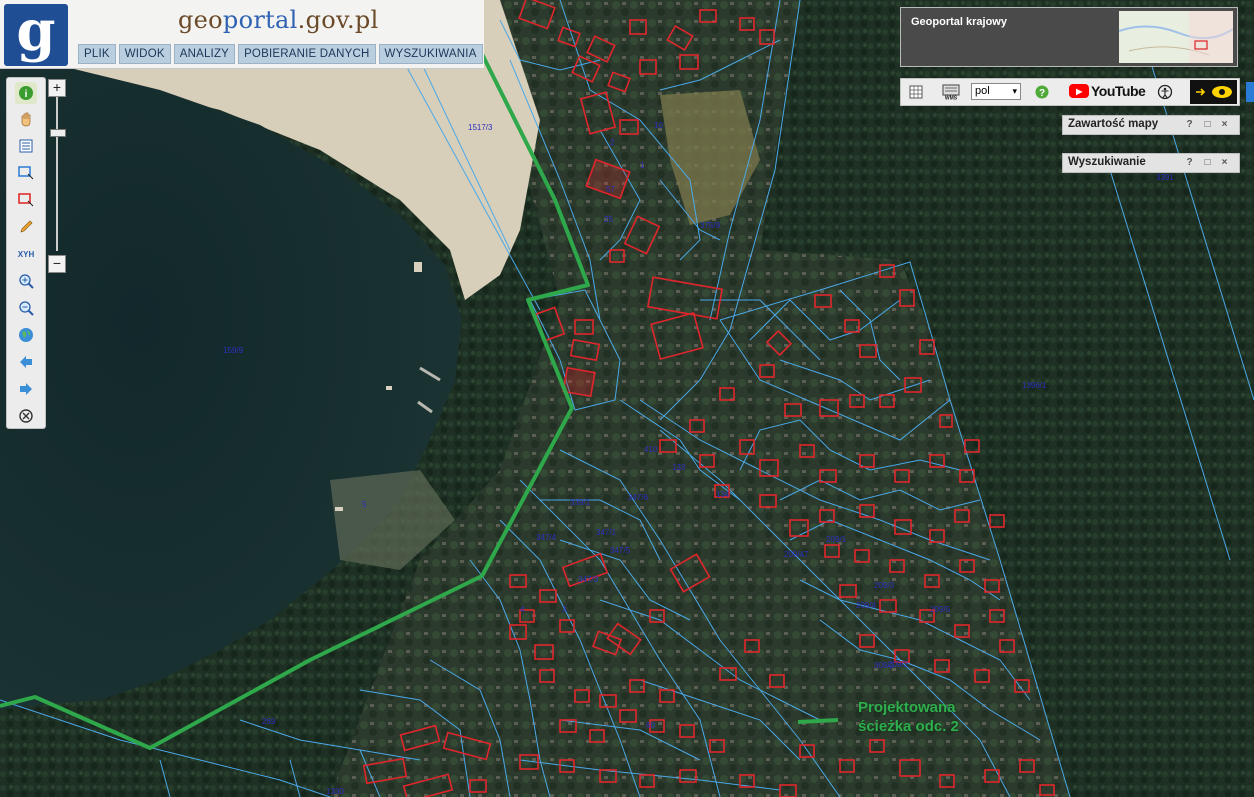 This screenshot has height=797, width=1254. What do you see at coordinates (588, 579) in the screenshot?
I see `parcel-label: 347/3` at bounding box center [588, 579].